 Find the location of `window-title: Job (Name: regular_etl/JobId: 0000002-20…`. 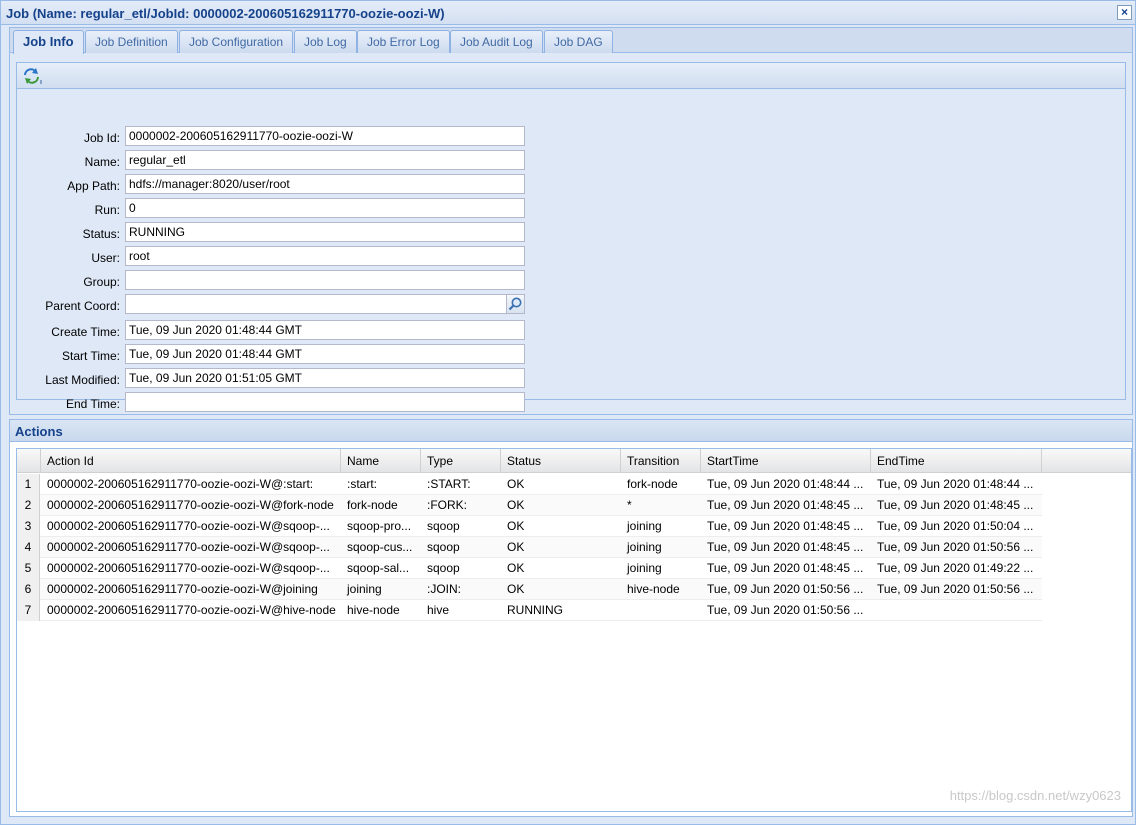

window-title: Job (Name: regular_etl/JobId: 0000002-20… is located at coordinates (225, 13).